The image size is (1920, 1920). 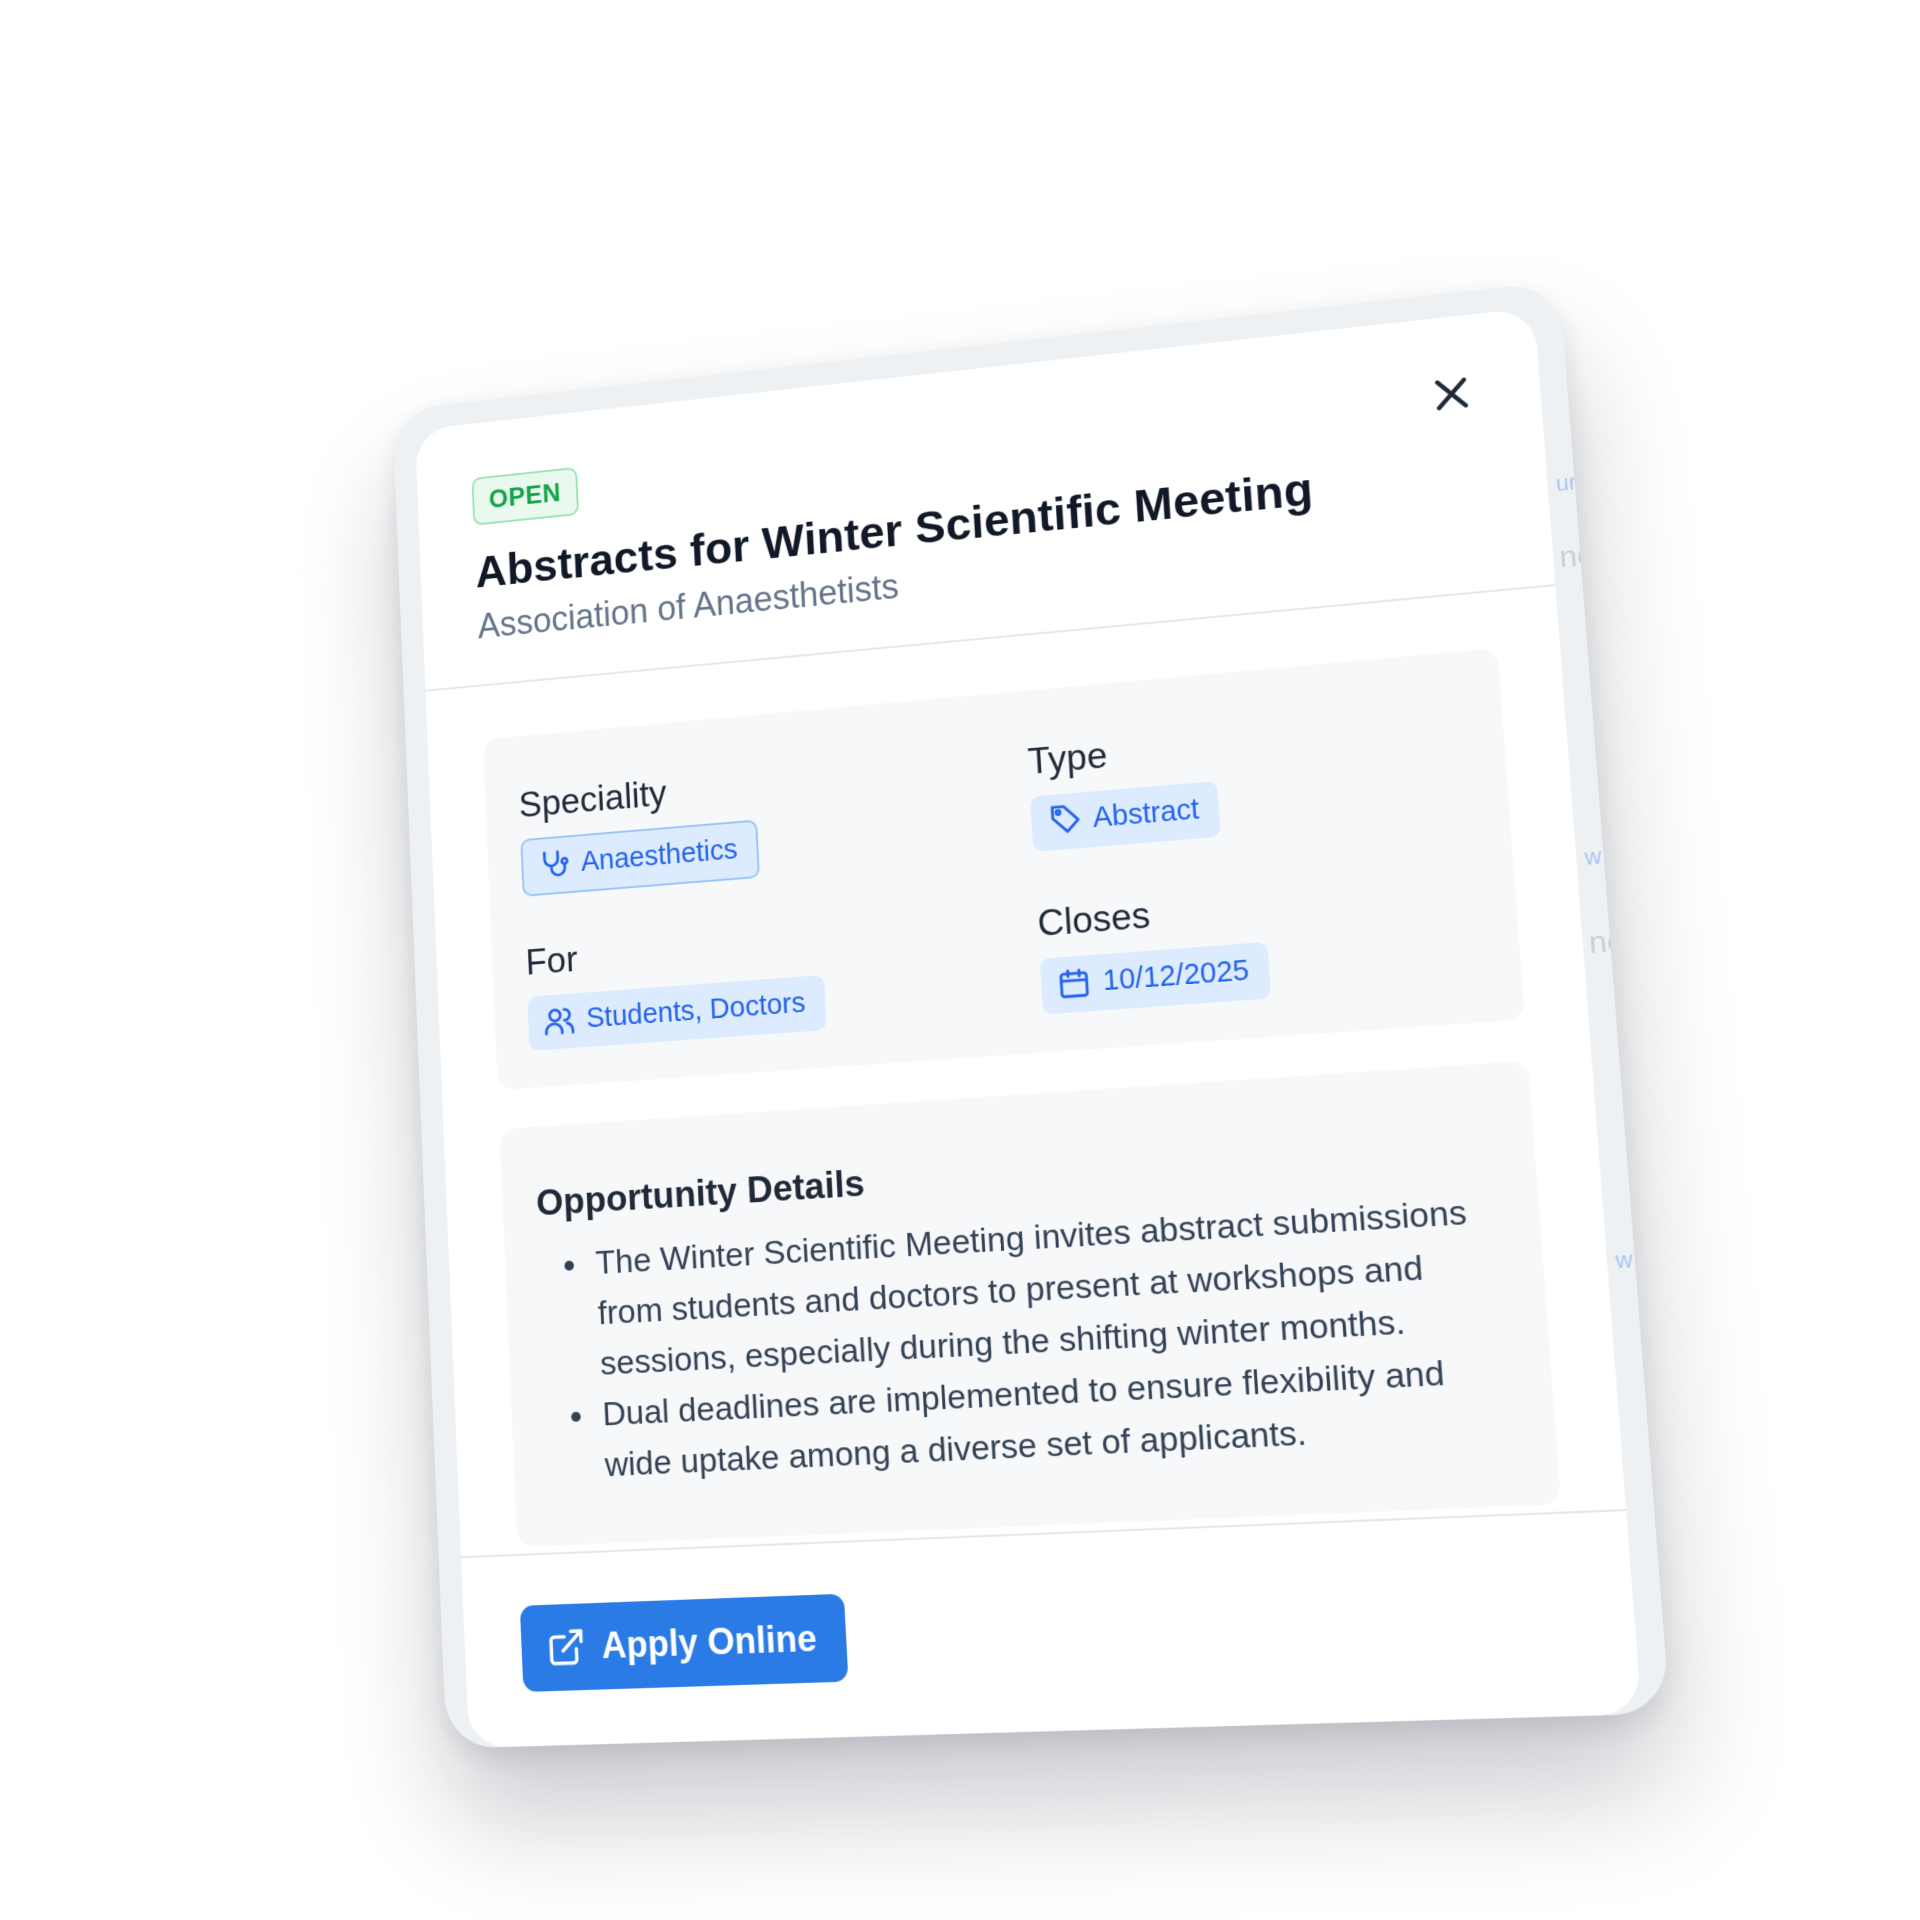 I want to click on close-icon, so click(x=1451, y=393).